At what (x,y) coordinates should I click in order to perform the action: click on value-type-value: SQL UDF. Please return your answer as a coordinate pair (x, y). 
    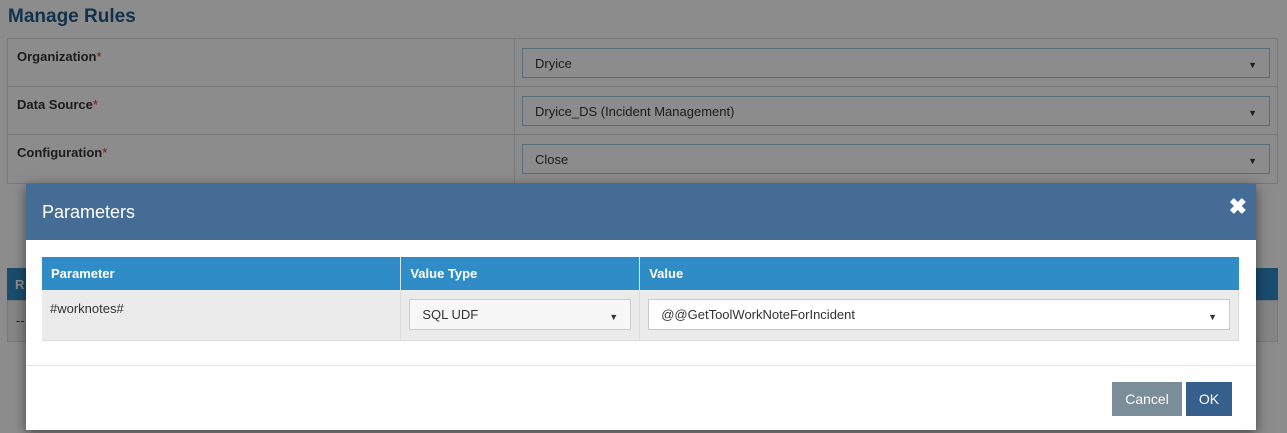
    Looking at the image, I should click on (450, 315).